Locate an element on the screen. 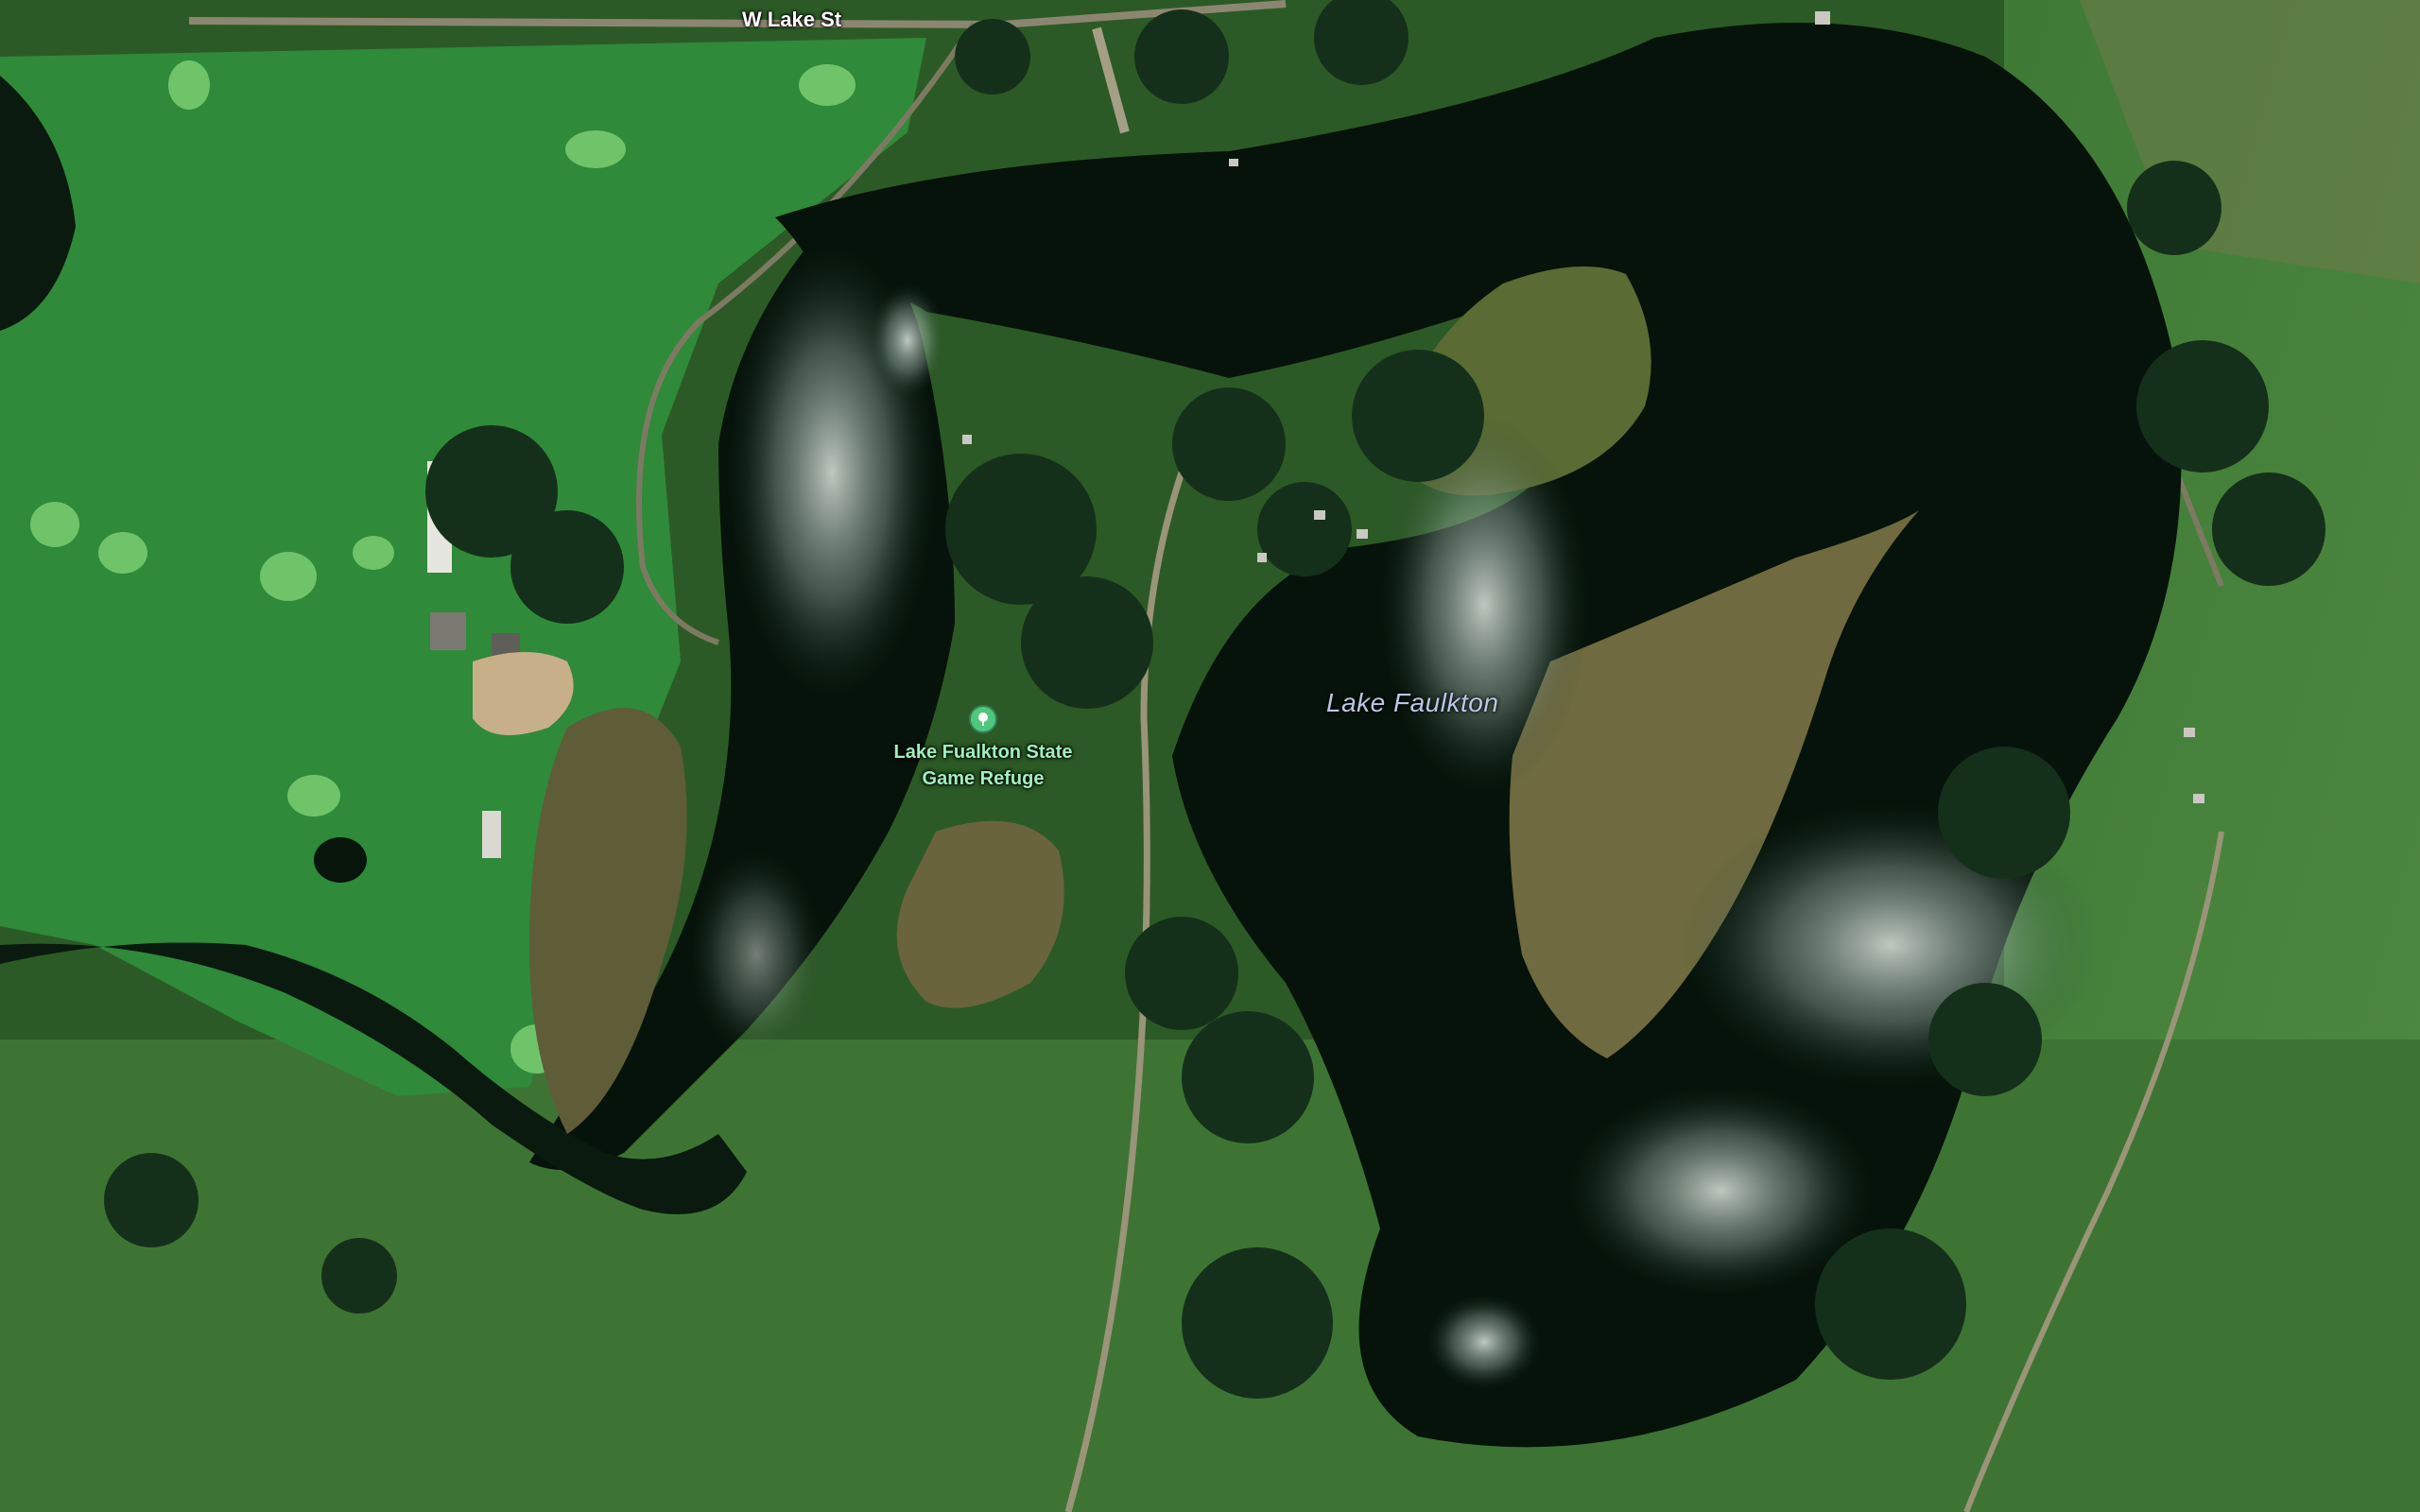  poi-name-line1: Lake Fualkton State is located at coordinates (984, 752).